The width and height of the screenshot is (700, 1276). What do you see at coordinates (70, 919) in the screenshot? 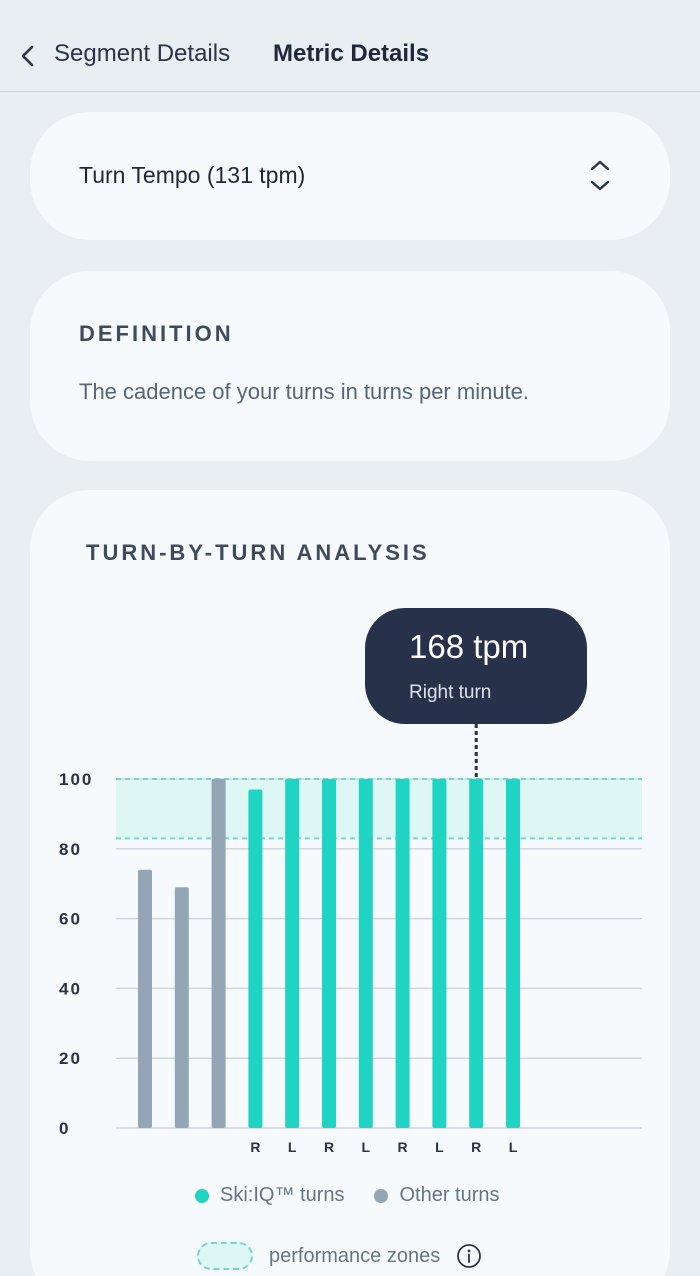
I see `y-tick-label: 60` at bounding box center [70, 919].